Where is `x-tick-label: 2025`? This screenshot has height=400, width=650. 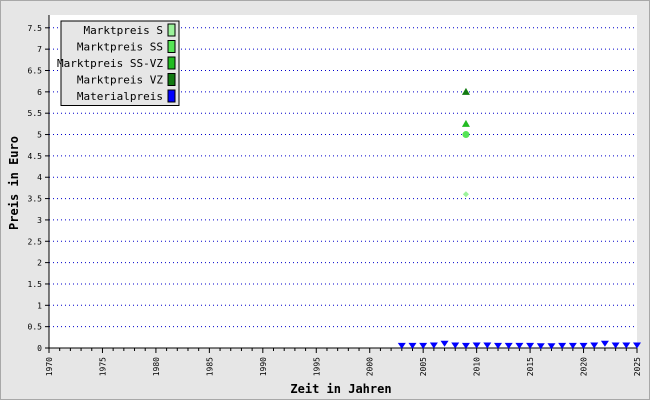 x-tick-label: 2025 is located at coordinates (637, 366).